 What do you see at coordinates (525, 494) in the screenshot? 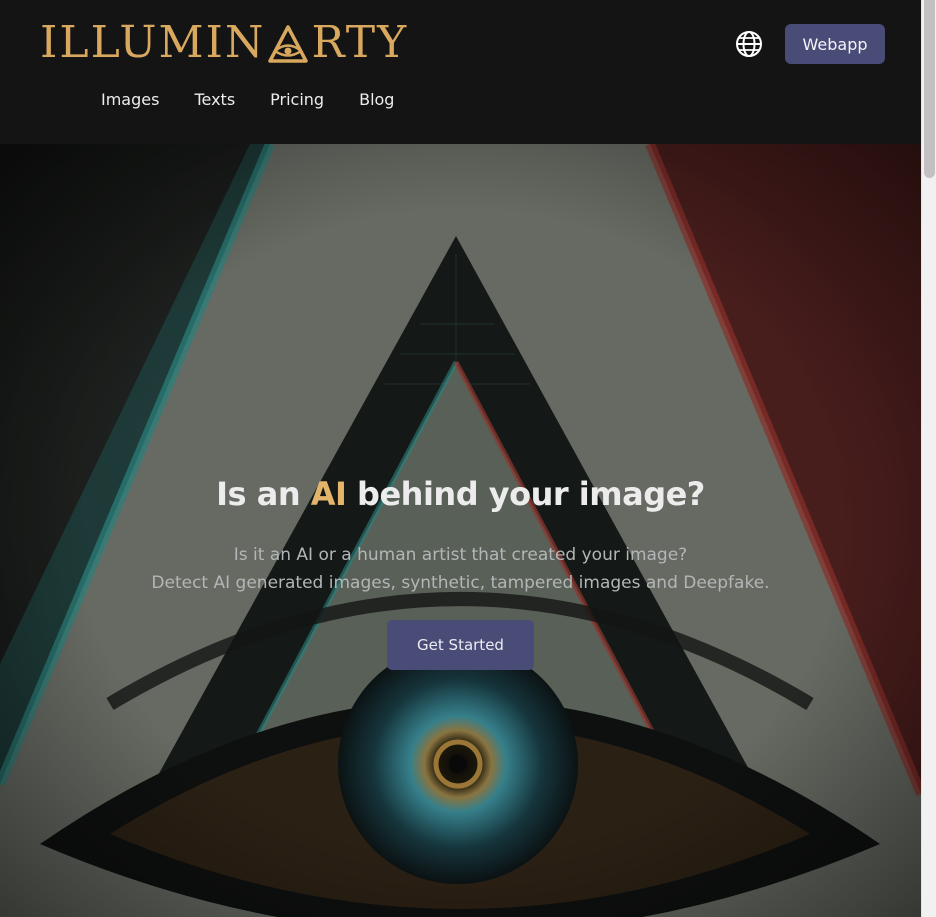
I see `hero-title-post: behind your image?` at bounding box center [525, 494].